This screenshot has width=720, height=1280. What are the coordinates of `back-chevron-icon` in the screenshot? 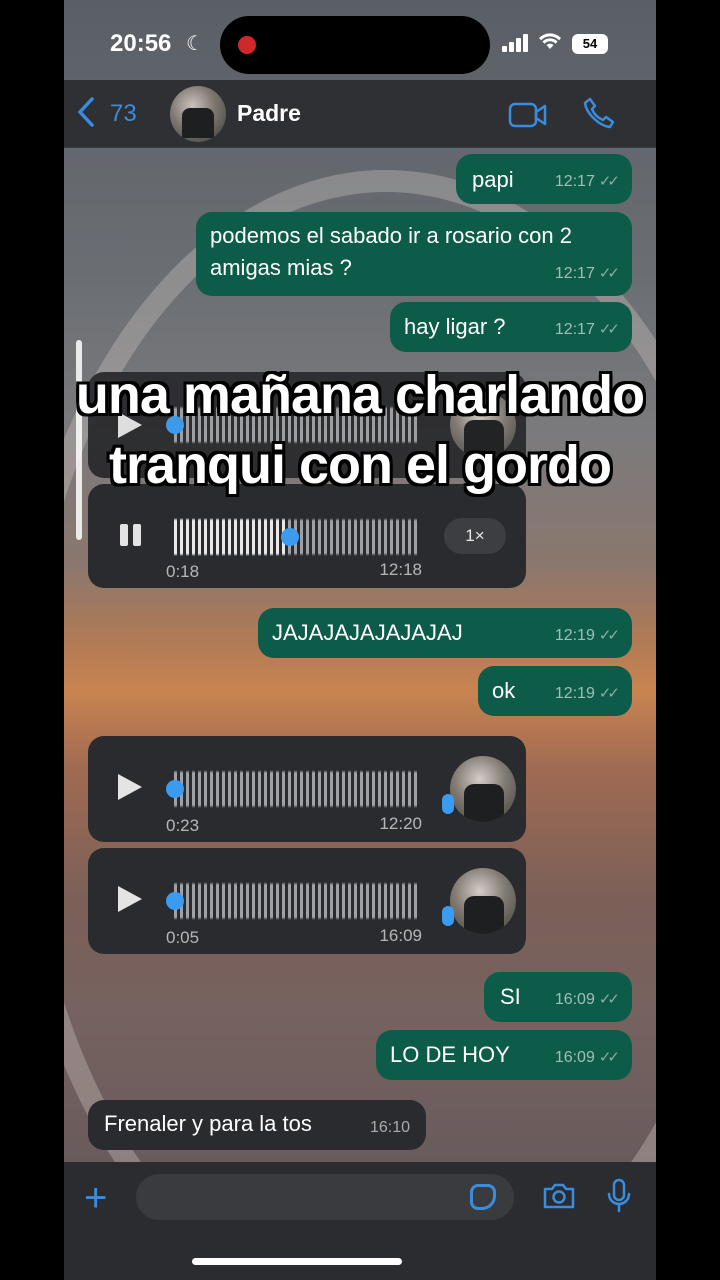 It's located at (86, 115).